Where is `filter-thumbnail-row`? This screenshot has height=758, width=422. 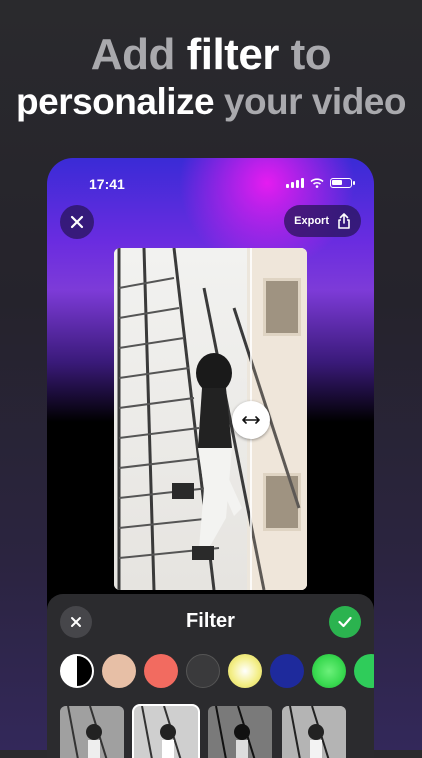 filter-thumbnail-row is located at coordinates (203, 731).